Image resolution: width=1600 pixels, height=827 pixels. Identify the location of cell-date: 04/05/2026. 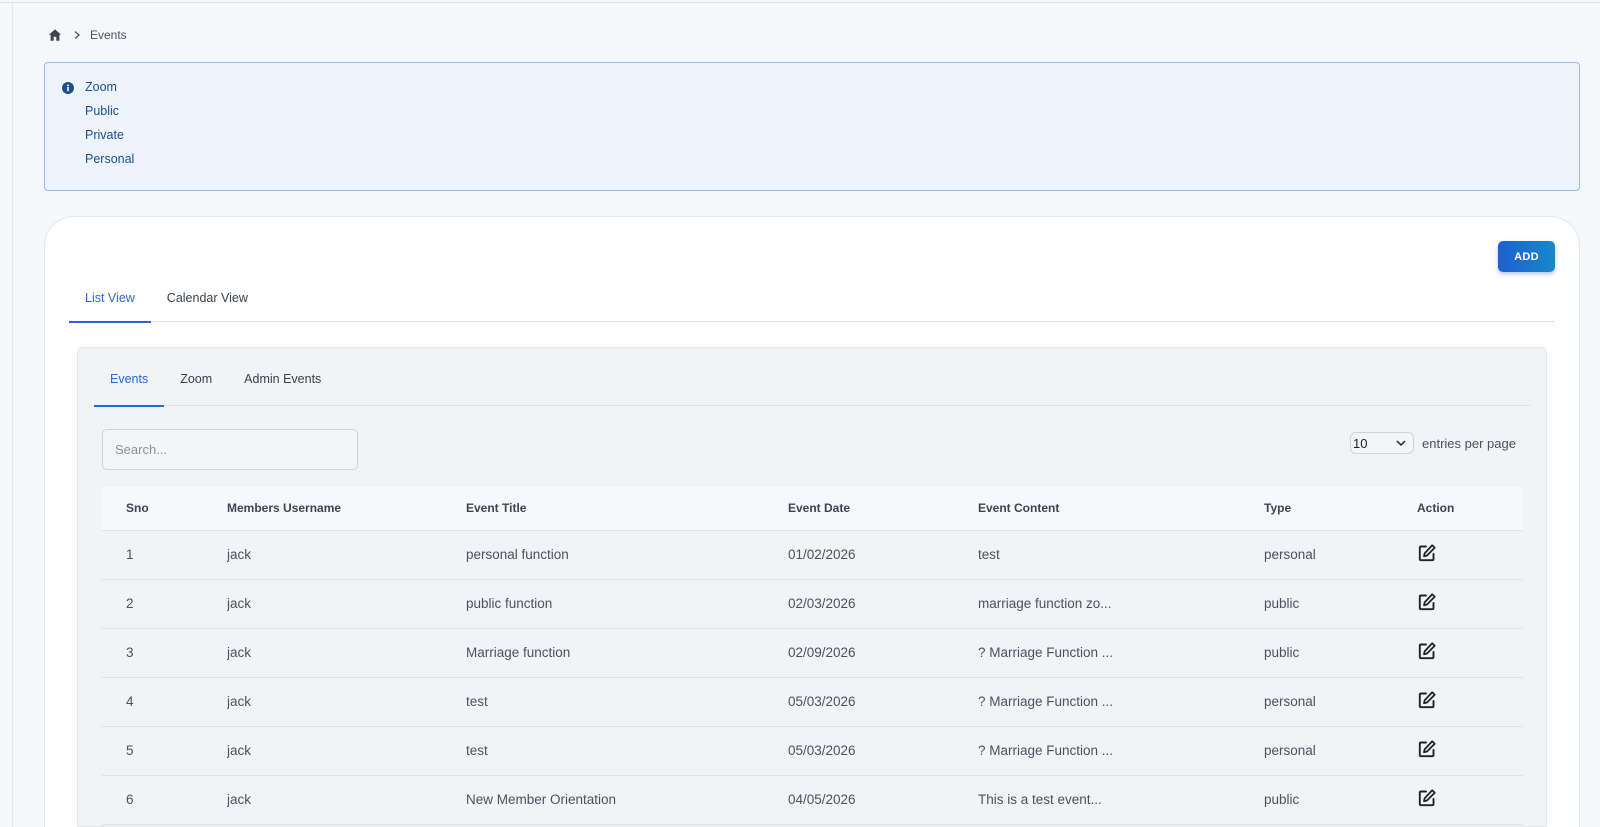
(883, 800).